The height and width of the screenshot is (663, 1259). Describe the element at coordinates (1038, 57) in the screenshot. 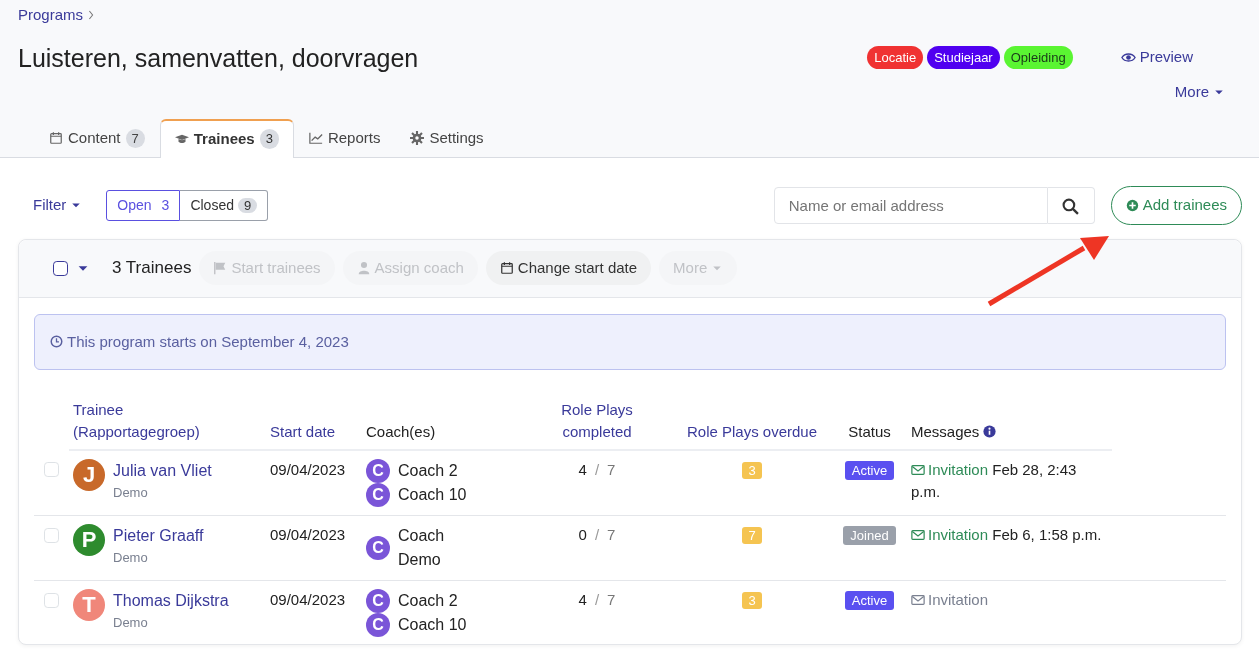

I see `tag: Opleiding` at that location.